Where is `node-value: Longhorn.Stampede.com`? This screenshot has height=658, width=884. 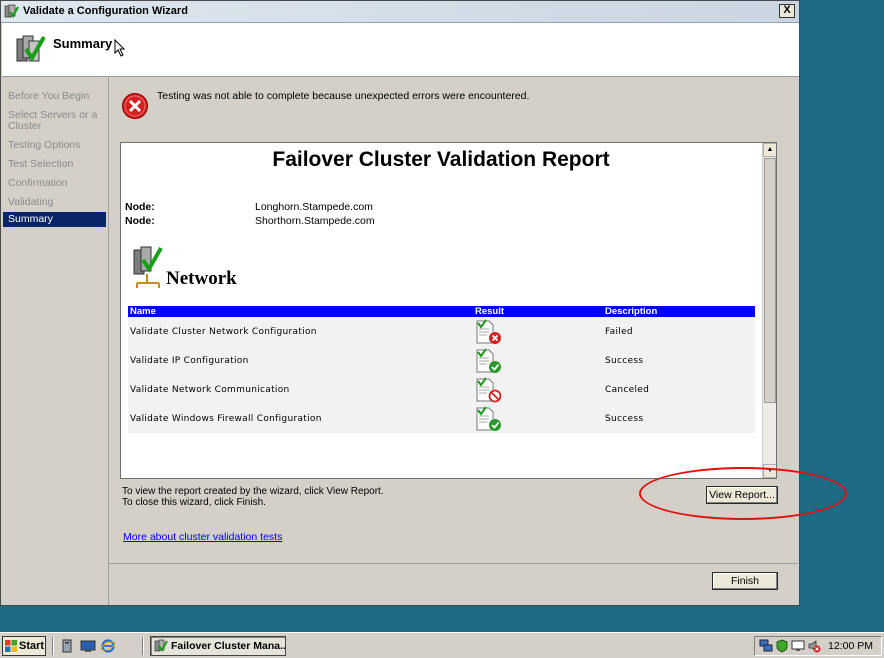
node-value: Longhorn.Stampede.com is located at coordinates (314, 207).